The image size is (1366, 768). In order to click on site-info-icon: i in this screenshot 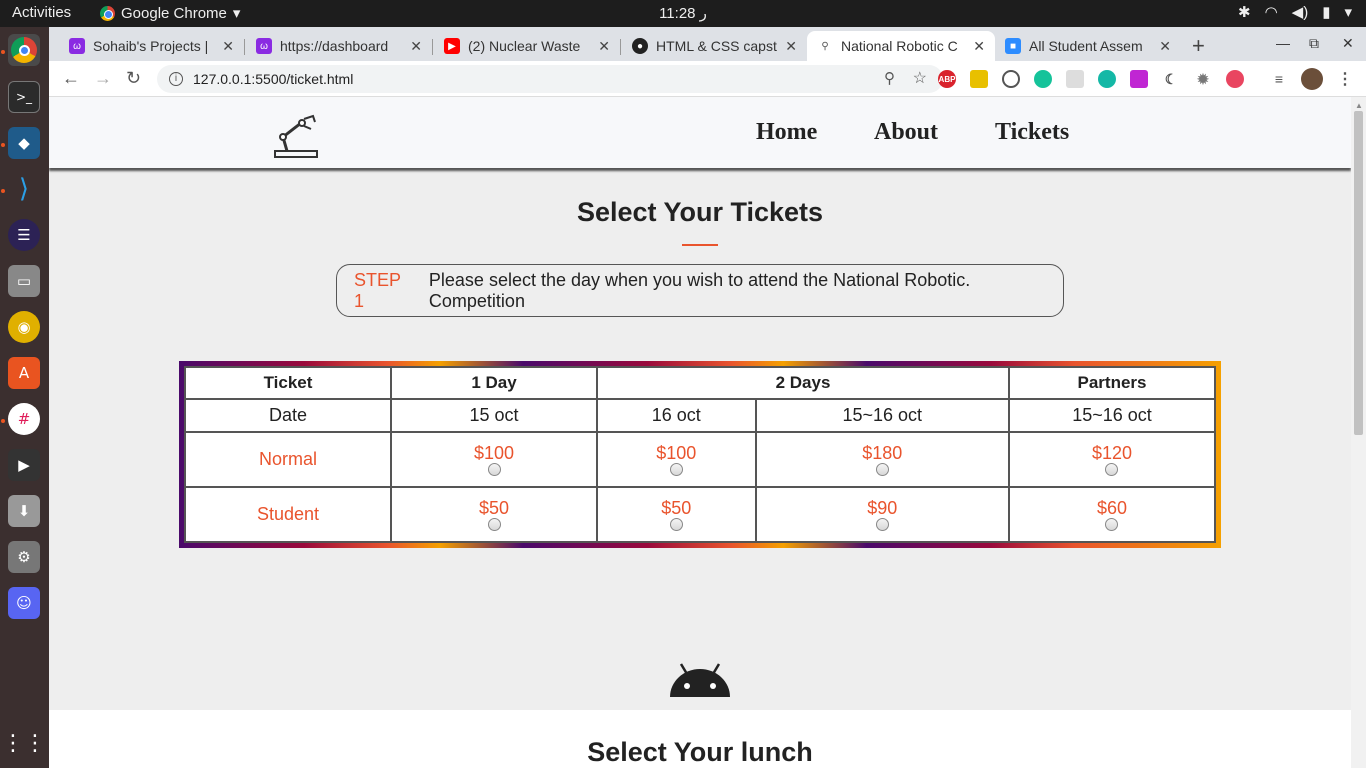, I will do `click(176, 79)`.